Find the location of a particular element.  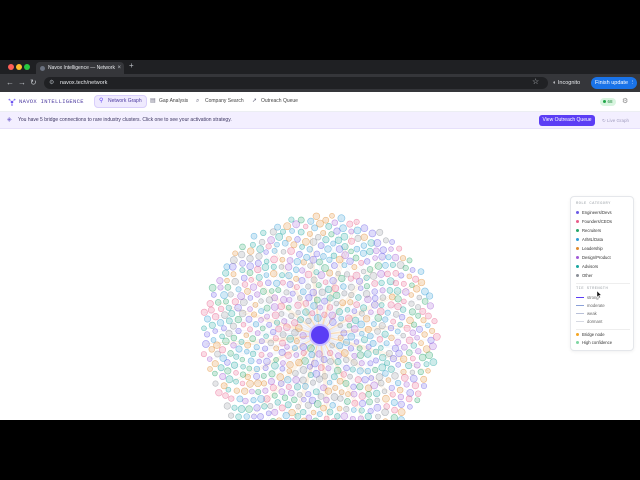

legend-category: Engineers/Devs is located at coordinates (594, 212).